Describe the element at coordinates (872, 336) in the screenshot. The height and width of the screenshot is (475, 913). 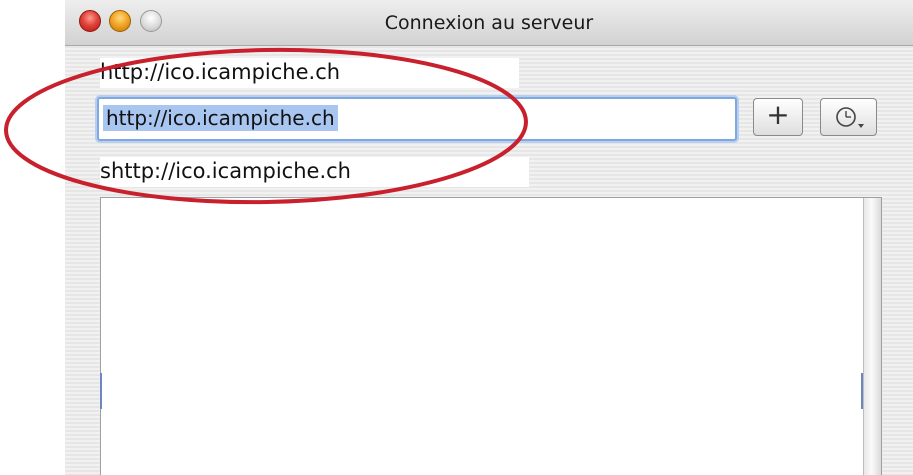
I see `list-scrollbar` at that location.